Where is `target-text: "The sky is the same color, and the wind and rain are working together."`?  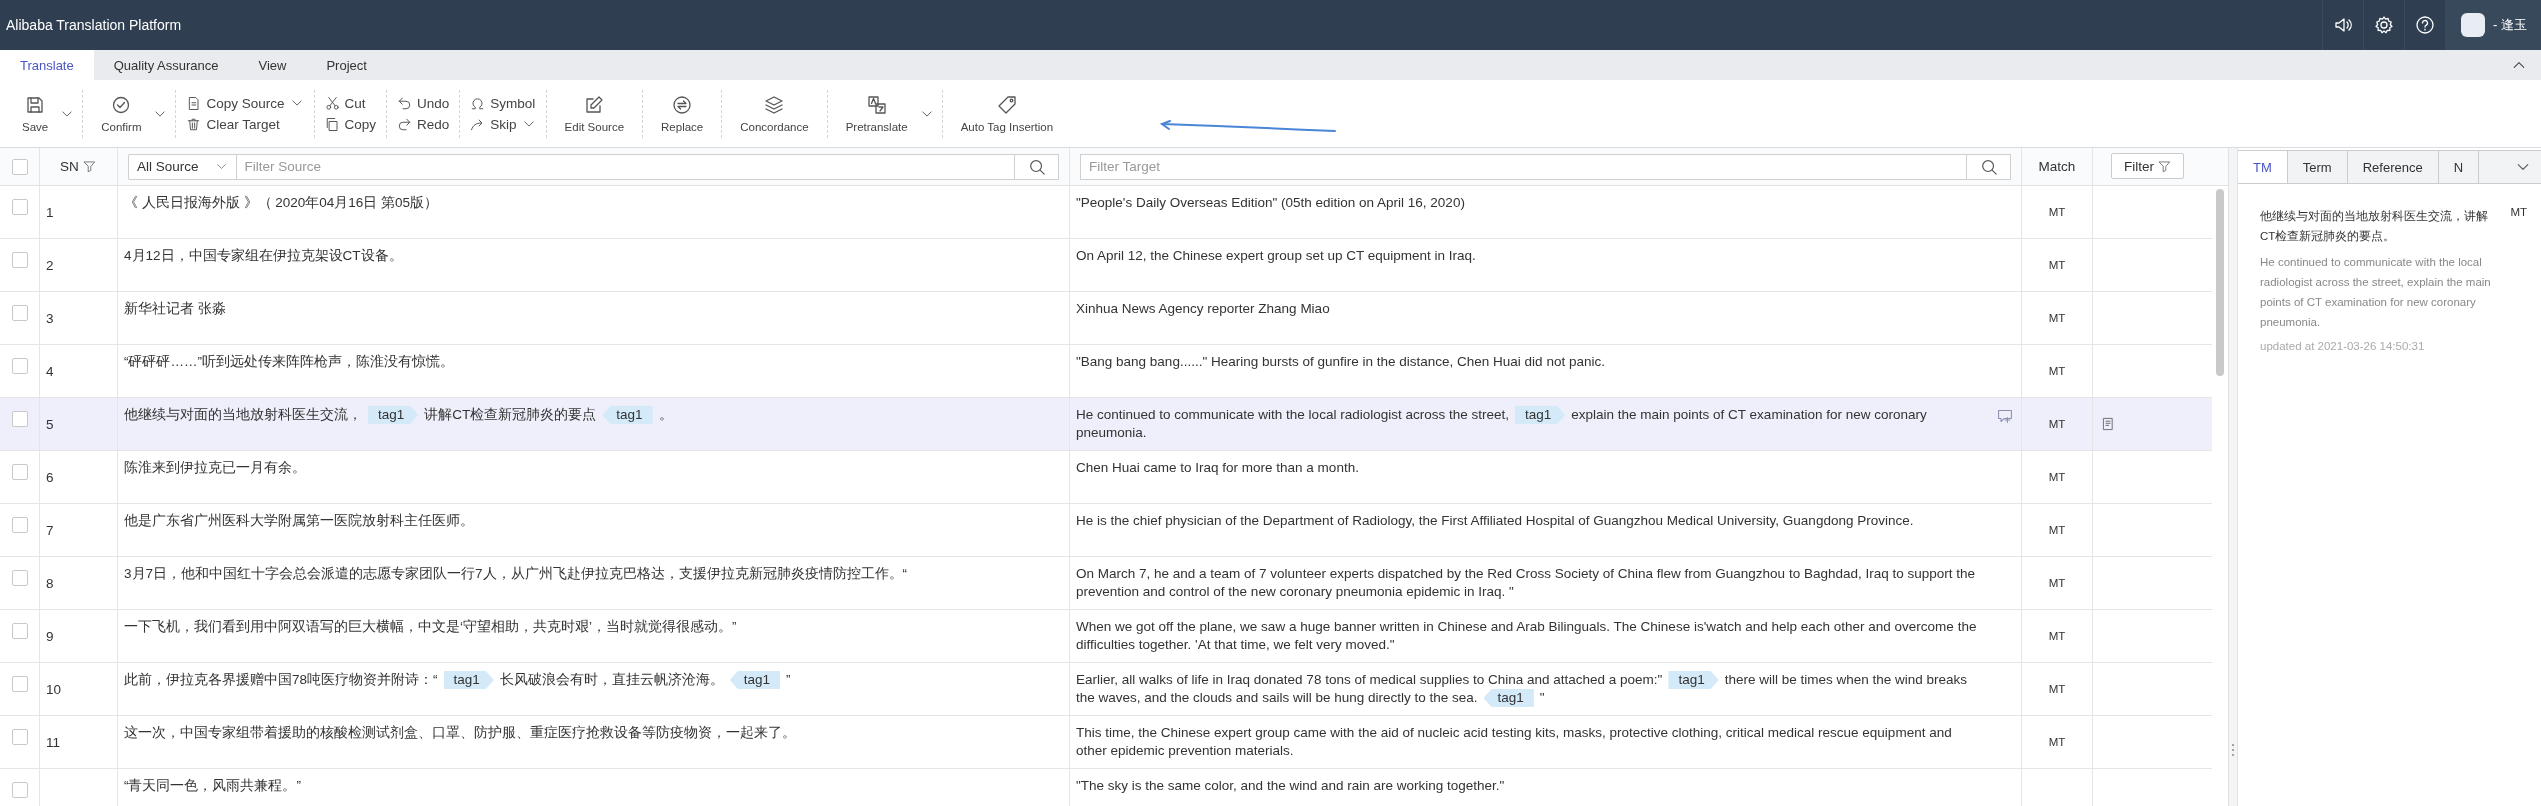 target-text: "The sky is the same color, and the wind and rain are working together." is located at coordinates (1291, 786).